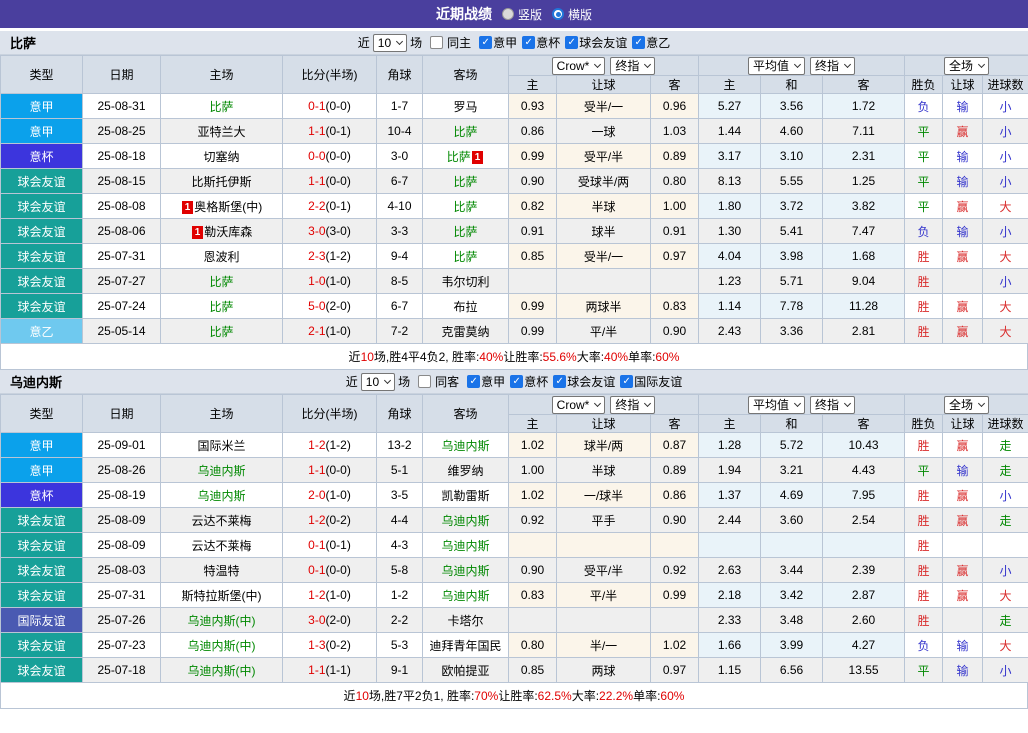 This screenshot has width=1028, height=733. I want to click on avg-draw-cell: 3.44, so click(792, 570).